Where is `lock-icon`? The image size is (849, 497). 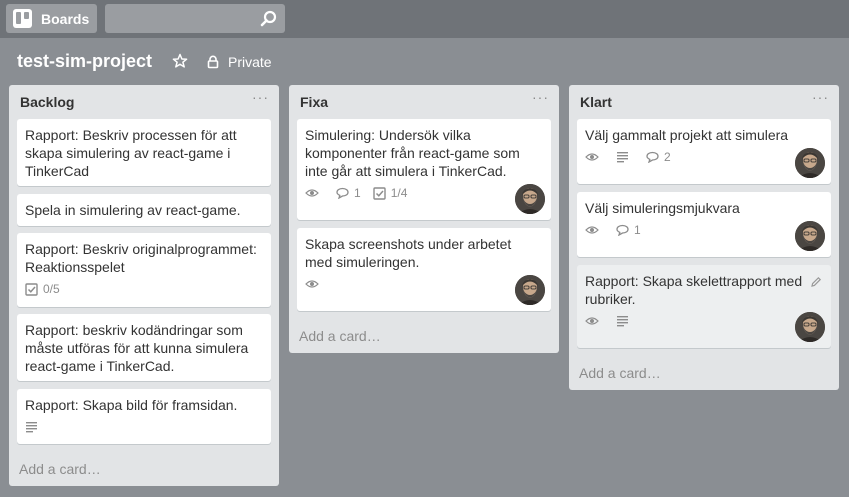
lock-icon is located at coordinates (213, 62).